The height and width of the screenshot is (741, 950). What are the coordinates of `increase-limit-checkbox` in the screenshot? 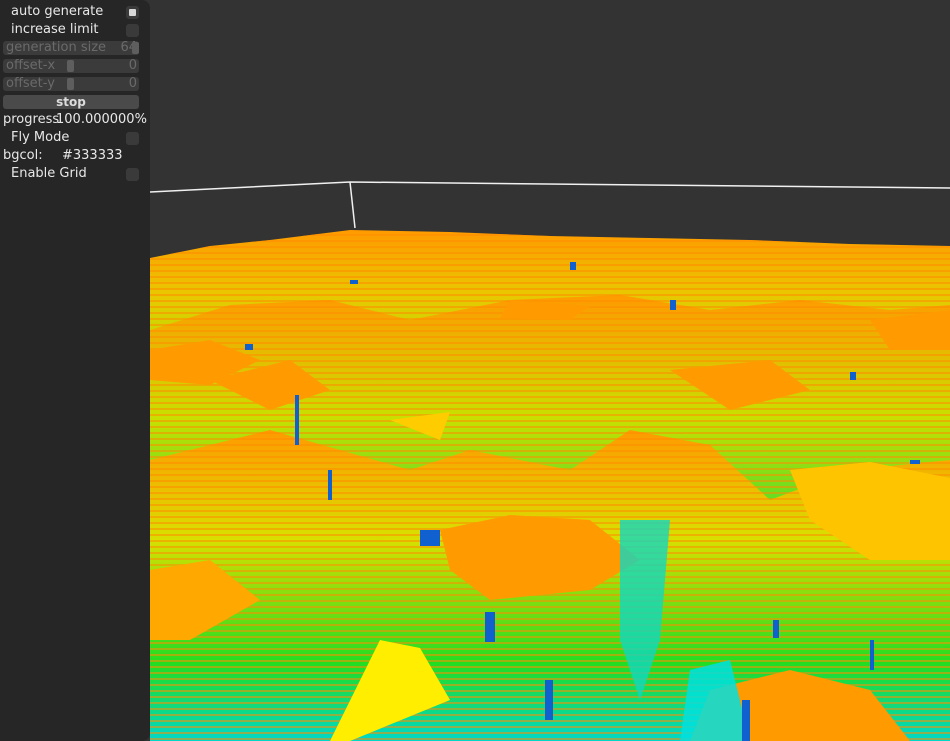 It's located at (132, 30).